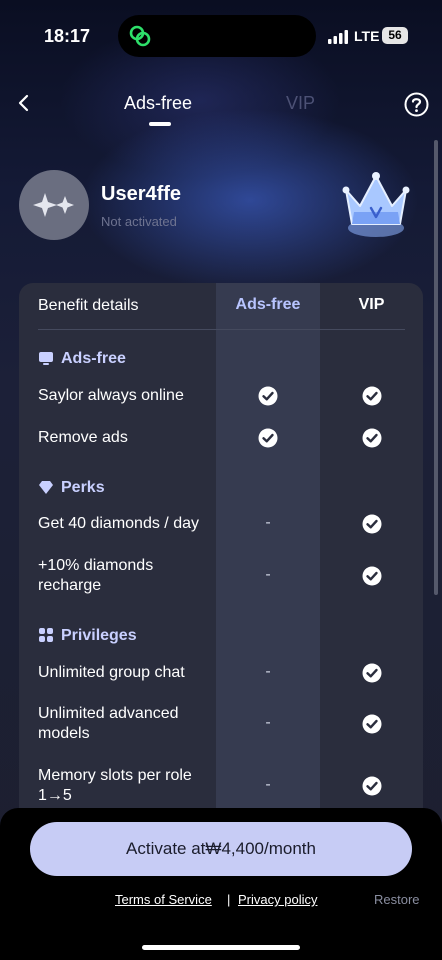 Image resolution: width=442 pixels, height=960 pixels. I want to click on privacy-link: Privacy policy, so click(277, 899).